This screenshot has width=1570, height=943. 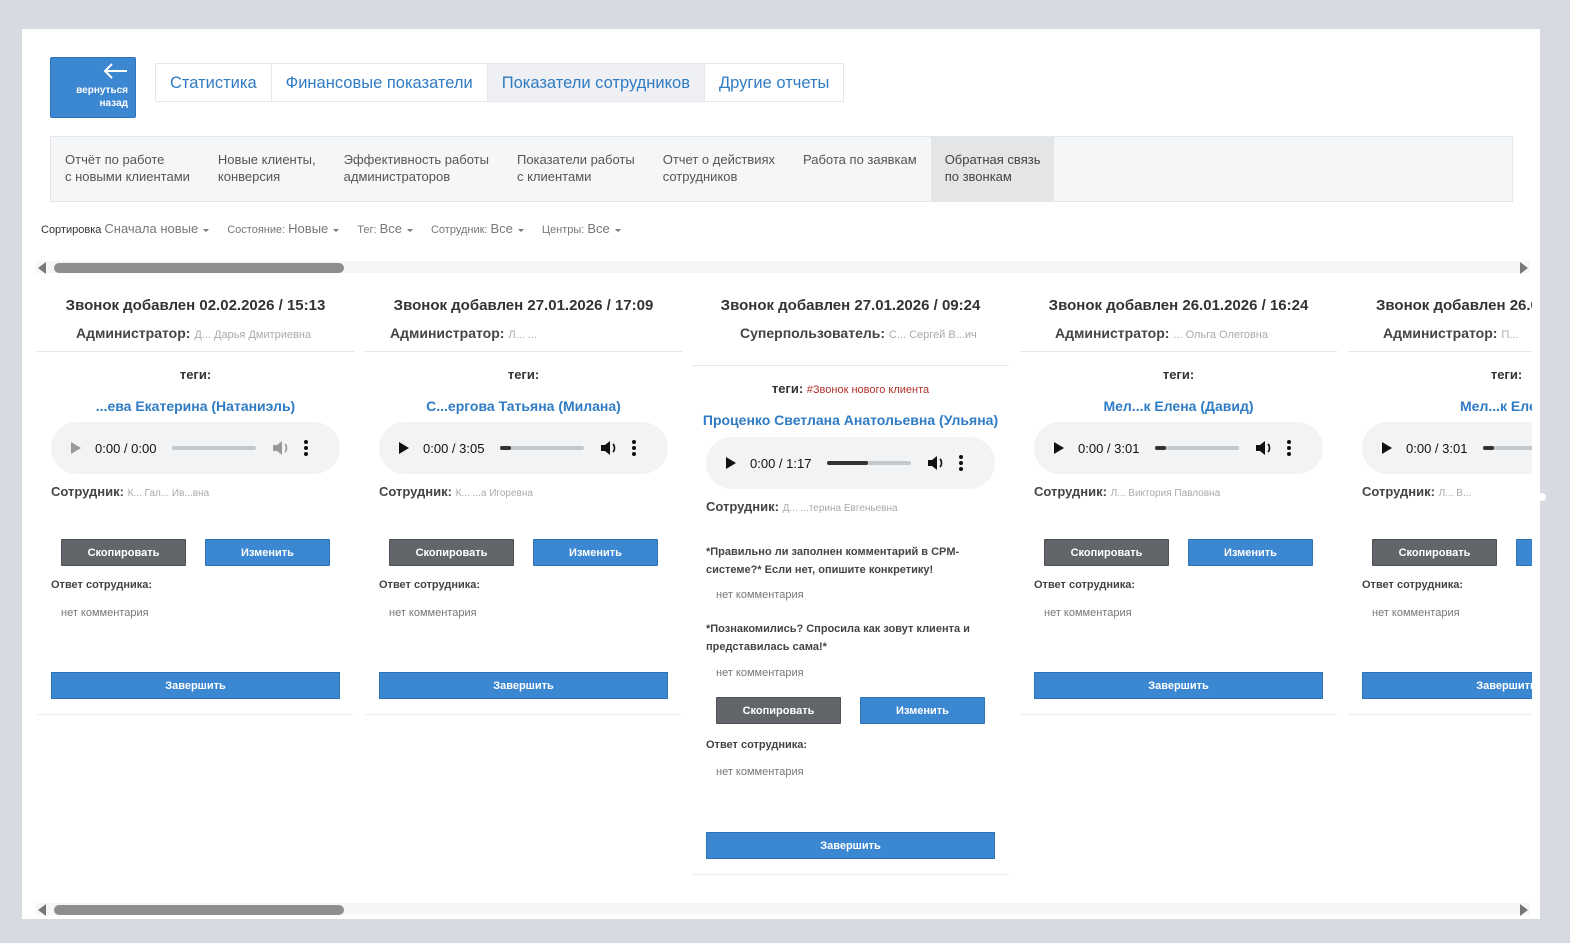 What do you see at coordinates (390, 228) in the screenshot?
I see `filter-tag-value: Все` at bounding box center [390, 228].